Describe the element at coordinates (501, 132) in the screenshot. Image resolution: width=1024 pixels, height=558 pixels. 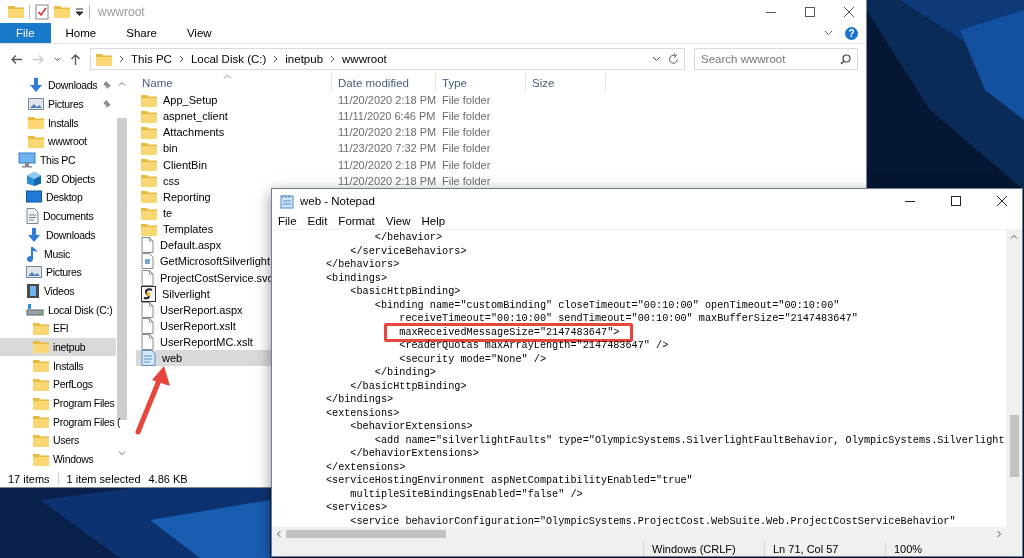
I see `file-row: Attachments 11/20/2020 2:18 PM File folder` at that location.